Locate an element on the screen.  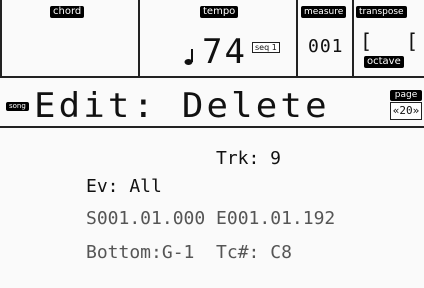
song-mode-tag: song is located at coordinates (17, 106).